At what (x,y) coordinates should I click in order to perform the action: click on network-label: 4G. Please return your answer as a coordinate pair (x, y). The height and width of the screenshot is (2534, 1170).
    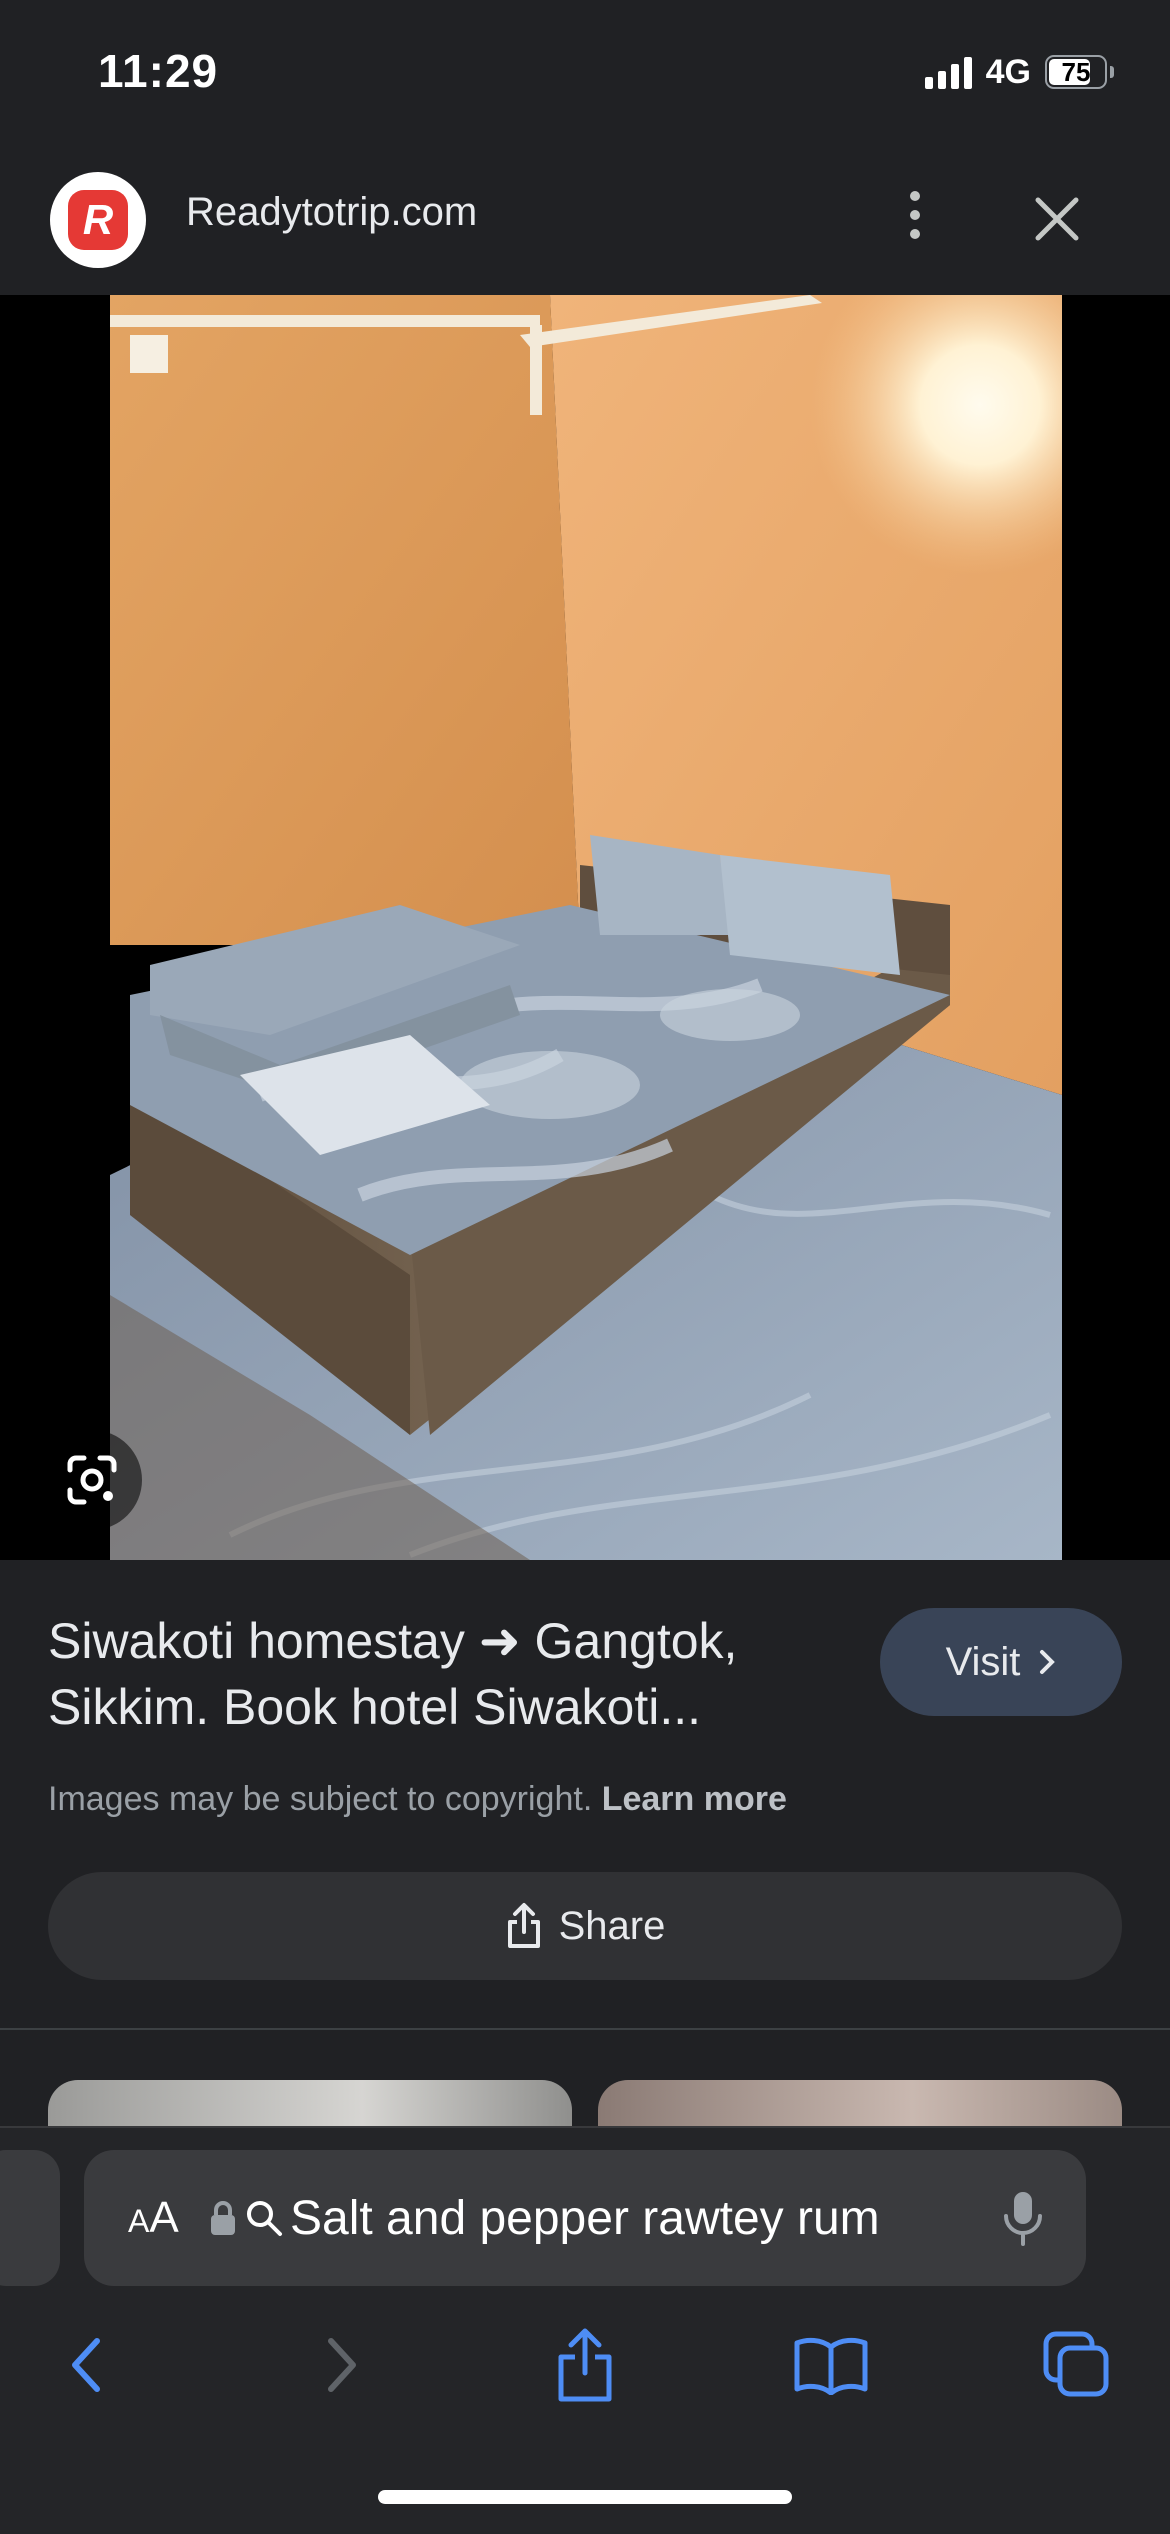
    Looking at the image, I should click on (1008, 71).